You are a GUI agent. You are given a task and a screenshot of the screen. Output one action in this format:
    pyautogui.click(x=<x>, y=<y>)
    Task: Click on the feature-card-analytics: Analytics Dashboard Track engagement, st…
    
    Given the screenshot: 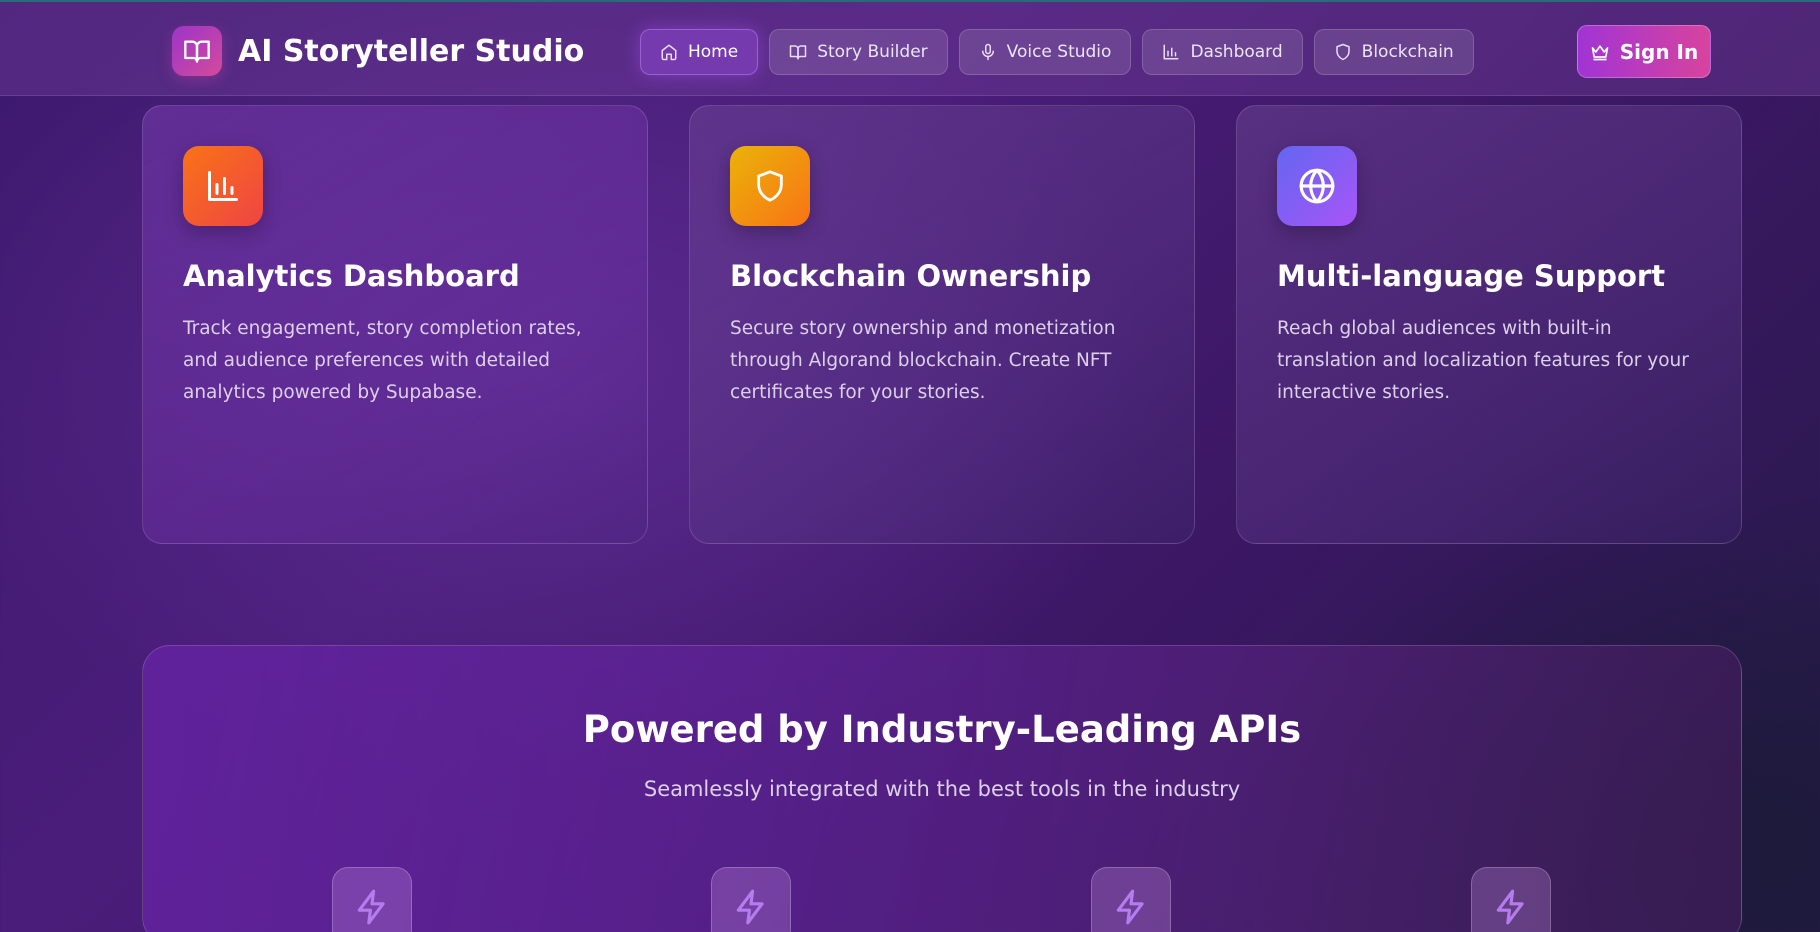 What is the action you would take?
    pyautogui.click(x=395, y=324)
    